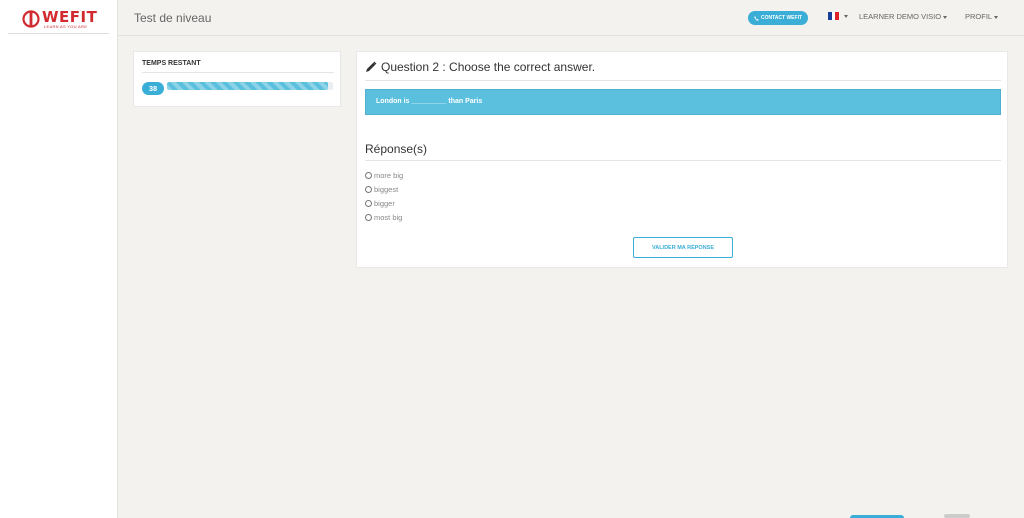 This screenshot has width=1024, height=518. What do you see at coordinates (996, 17) in the screenshot?
I see `profile-menu-caret-icon` at bounding box center [996, 17].